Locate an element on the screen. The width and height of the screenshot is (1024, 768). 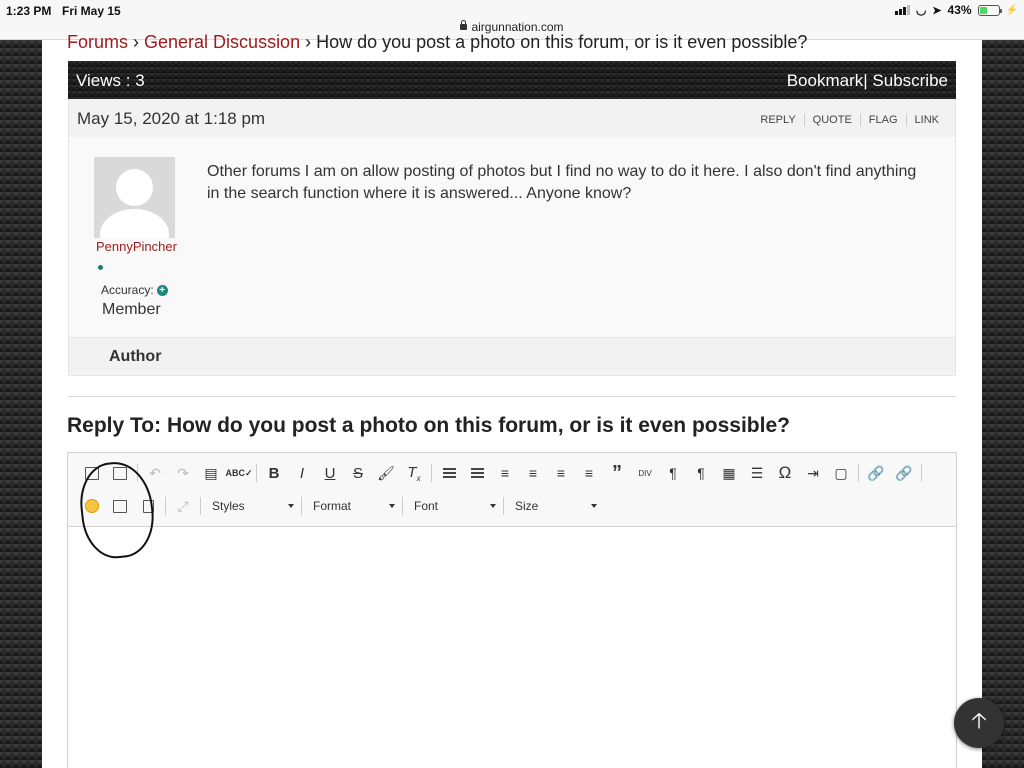
charging-icon: ⚡ is located at coordinates (1011, 10).